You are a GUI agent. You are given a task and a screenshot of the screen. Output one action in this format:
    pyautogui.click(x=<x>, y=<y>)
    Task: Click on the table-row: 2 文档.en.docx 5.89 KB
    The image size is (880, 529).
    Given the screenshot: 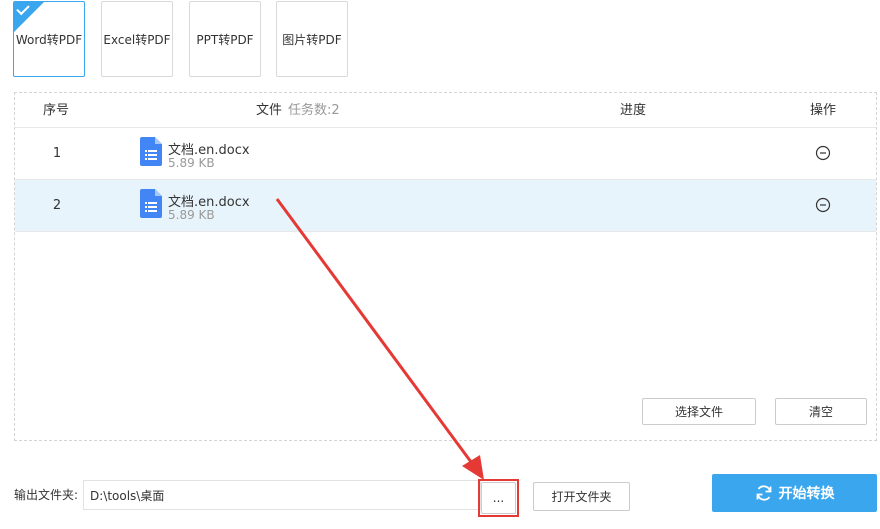 What is the action you would take?
    pyautogui.click(x=445, y=206)
    